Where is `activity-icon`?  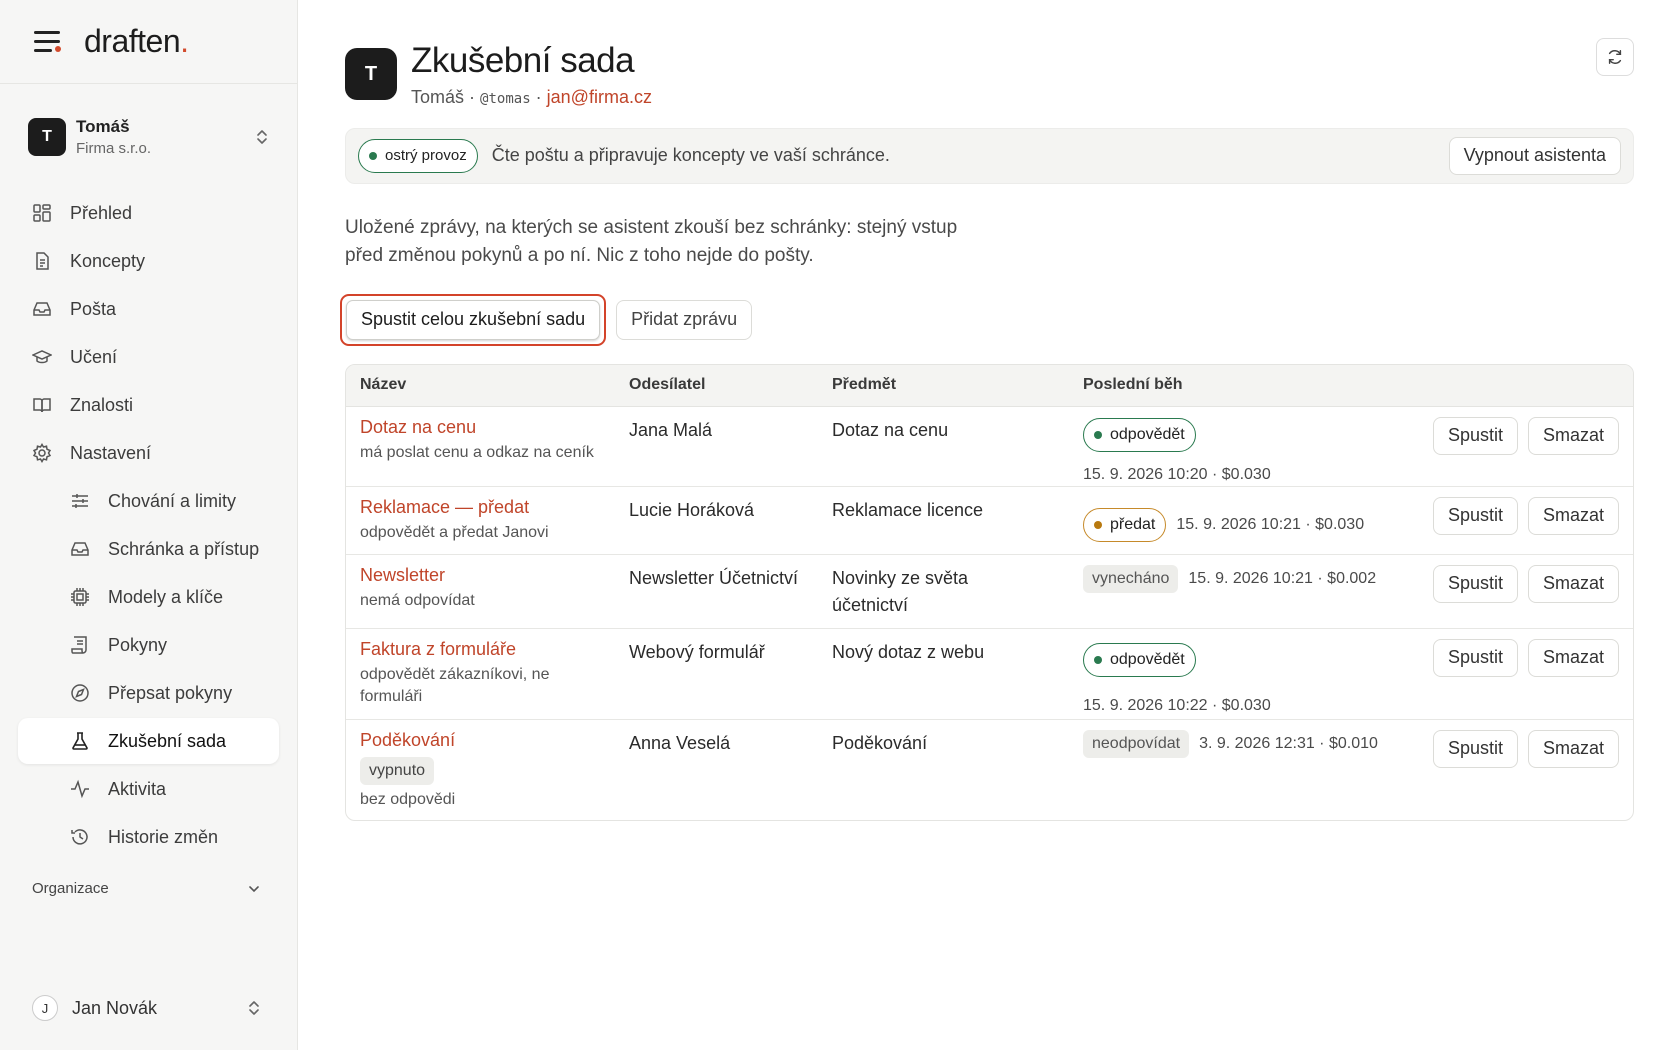
activity-icon is located at coordinates (80, 789).